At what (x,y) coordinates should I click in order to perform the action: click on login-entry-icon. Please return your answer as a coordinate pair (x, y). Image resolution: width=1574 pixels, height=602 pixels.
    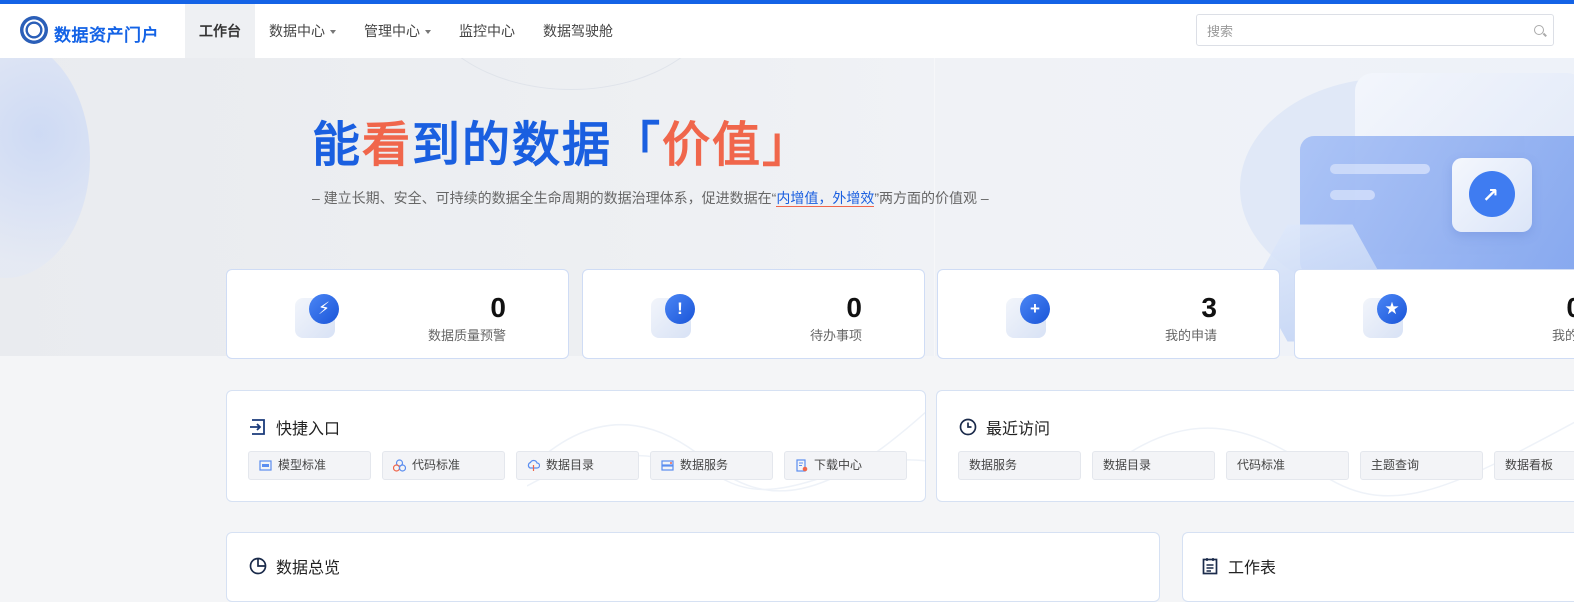
    Looking at the image, I should click on (257, 427).